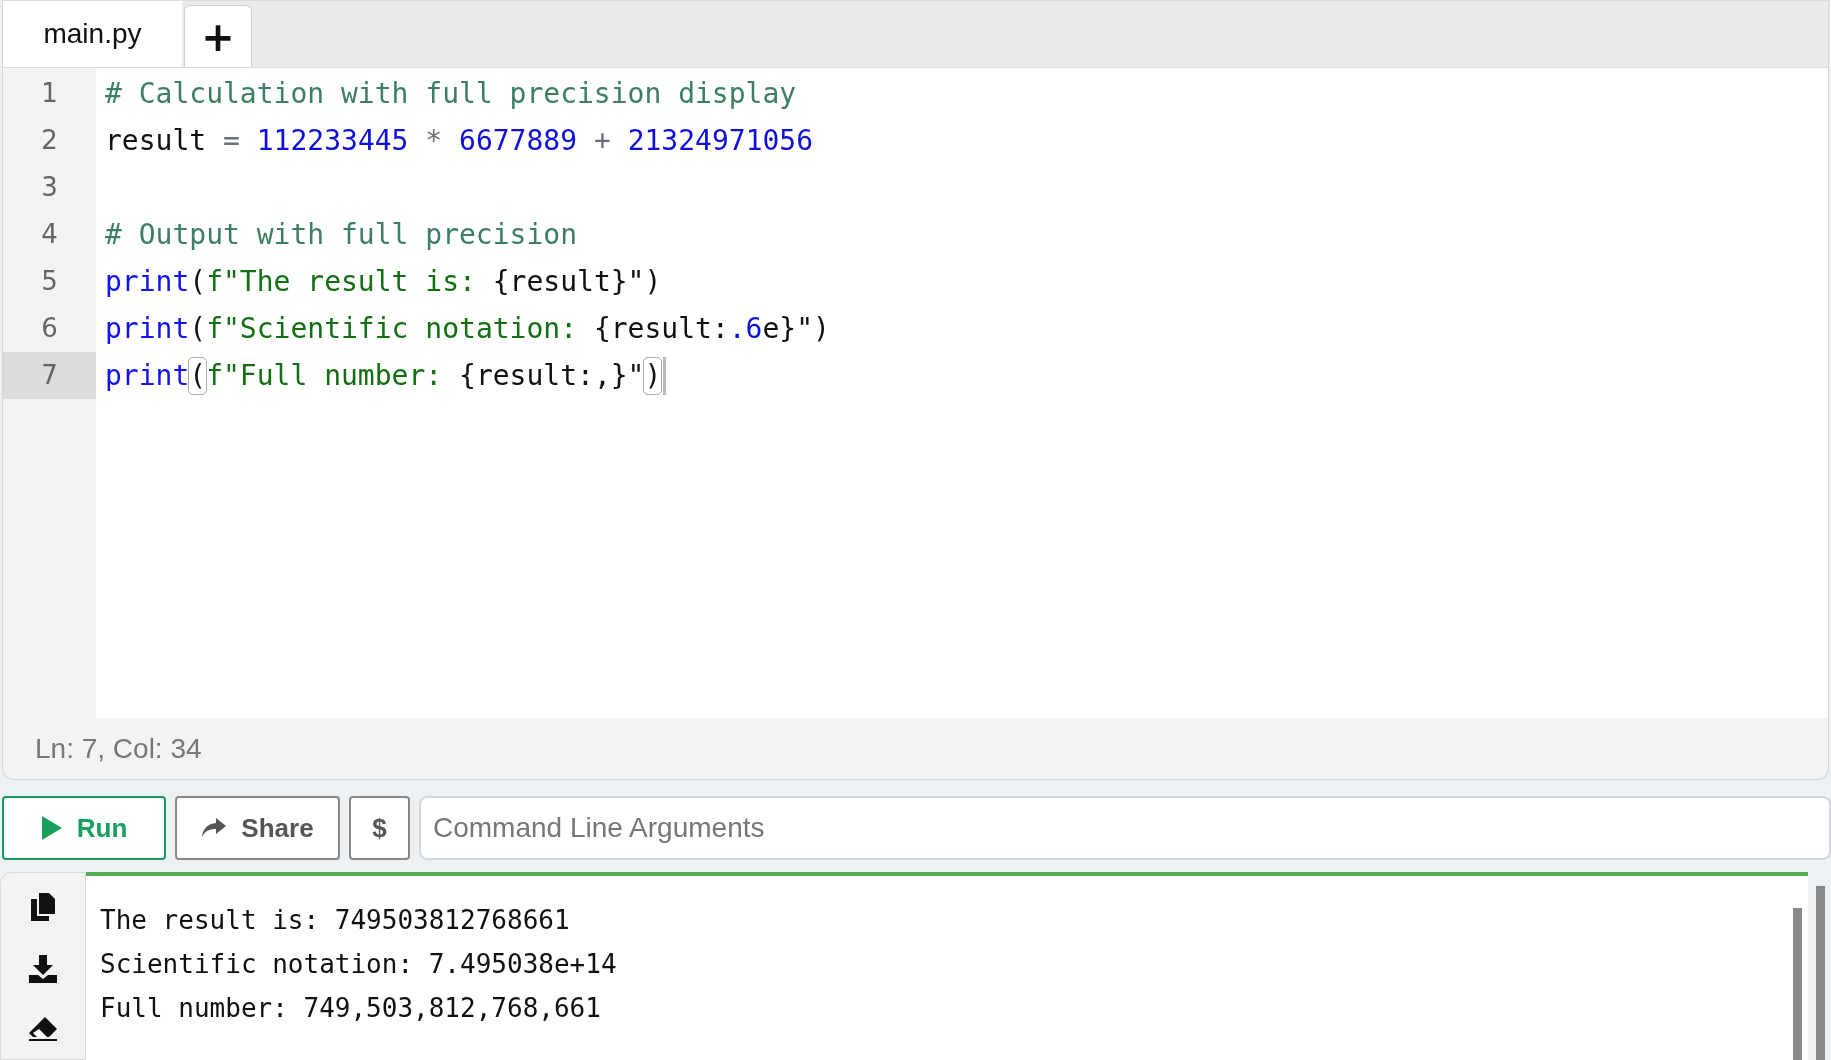  Describe the element at coordinates (577, 282) in the screenshot. I see `code-text: {result}")` at that location.